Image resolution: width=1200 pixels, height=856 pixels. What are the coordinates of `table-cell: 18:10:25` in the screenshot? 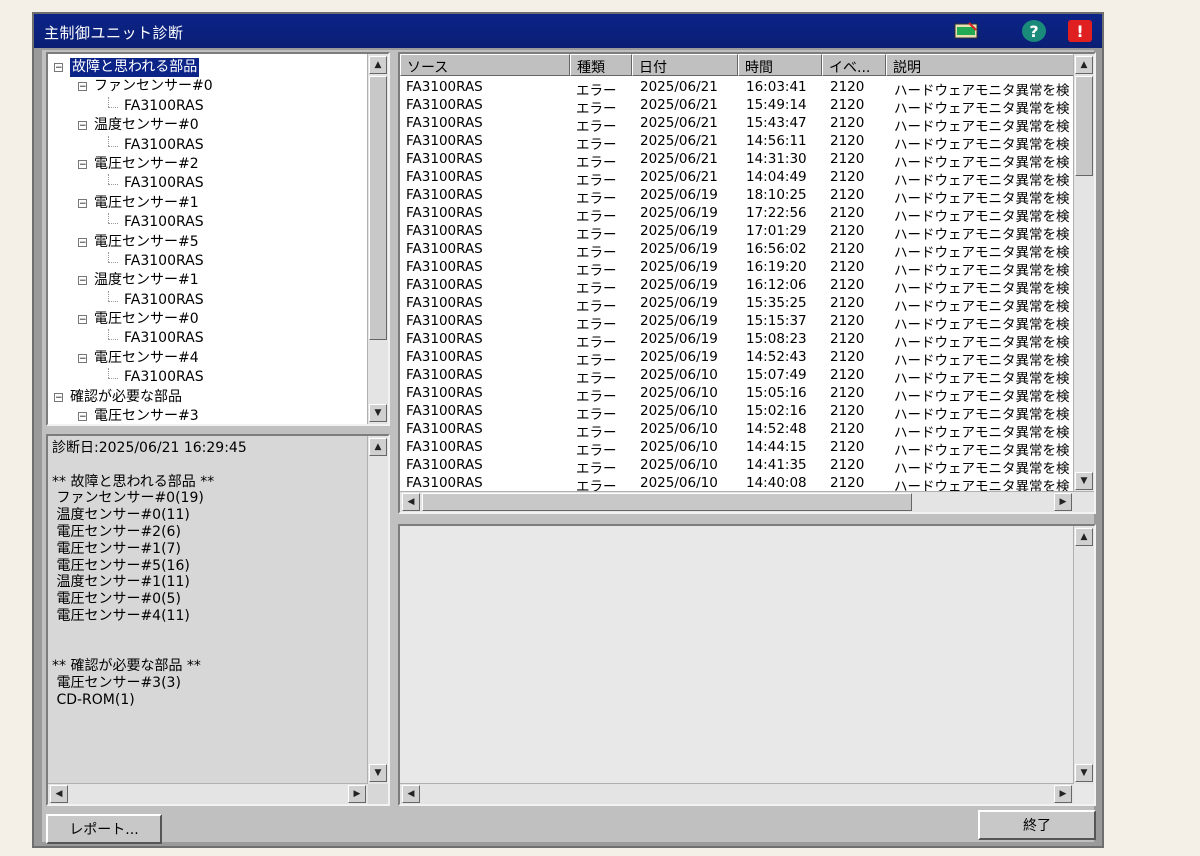 It's located at (776, 195).